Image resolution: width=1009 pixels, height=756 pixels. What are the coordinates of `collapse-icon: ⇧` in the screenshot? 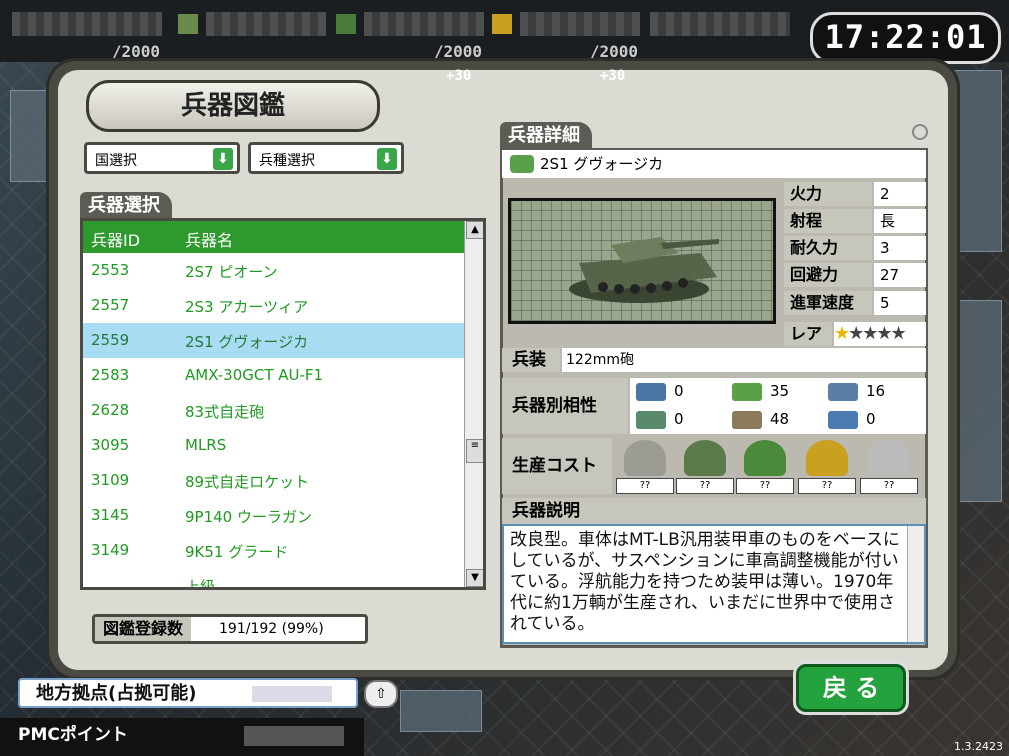 It's located at (381, 694).